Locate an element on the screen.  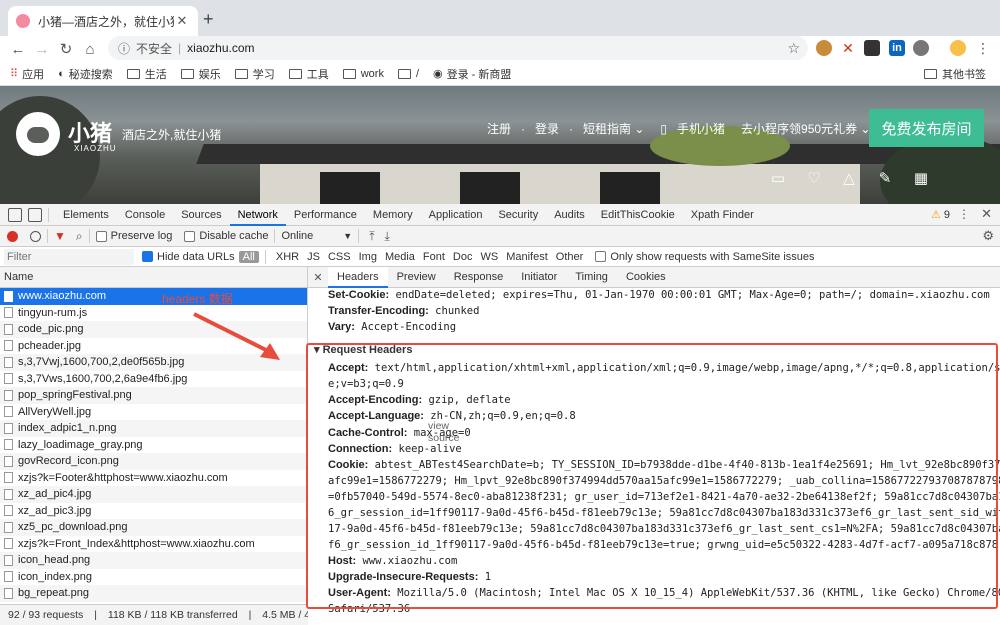
request-row: pop_springFestival.png is located at coordinates (153, 395).